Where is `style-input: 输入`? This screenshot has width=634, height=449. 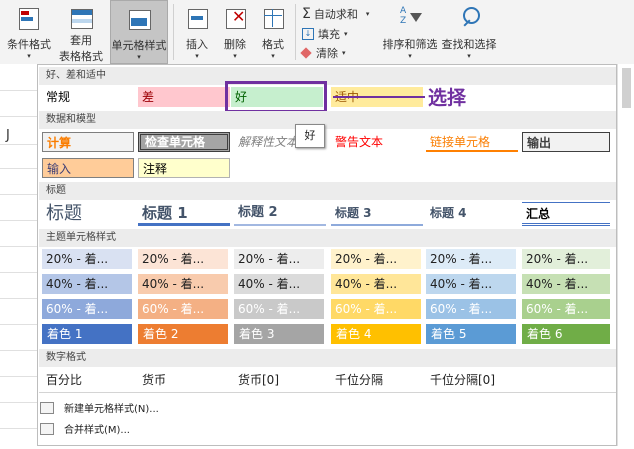 style-input: 输入 is located at coordinates (88, 168).